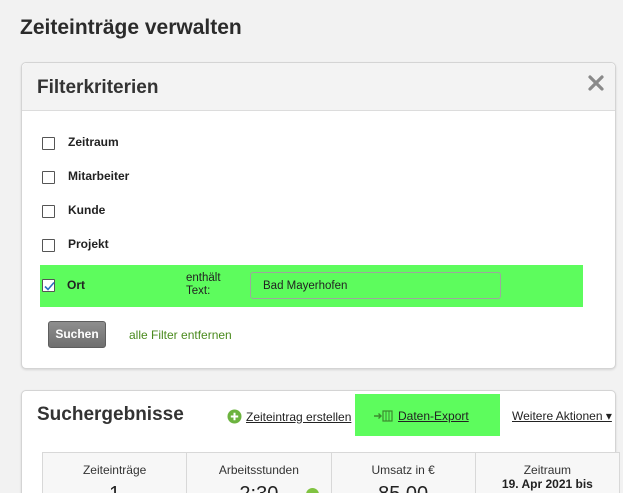 Image resolution: width=623 pixels, height=493 pixels. I want to click on filter-item-label: Projekt, so click(88, 244).